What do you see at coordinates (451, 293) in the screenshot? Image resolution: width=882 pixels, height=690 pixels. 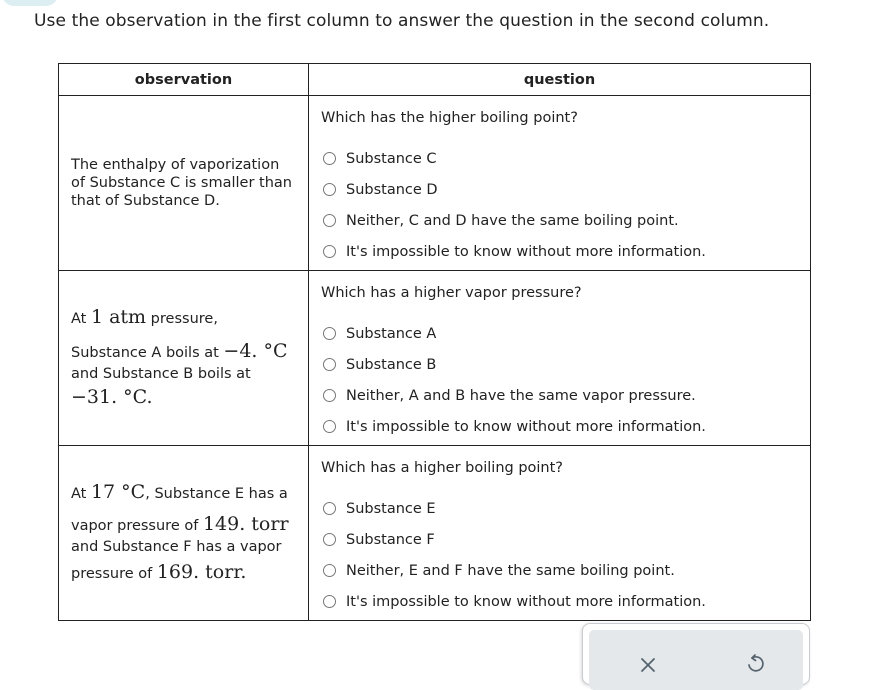 I see `question-text: Which has a higher vapor pressure?` at bounding box center [451, 293].